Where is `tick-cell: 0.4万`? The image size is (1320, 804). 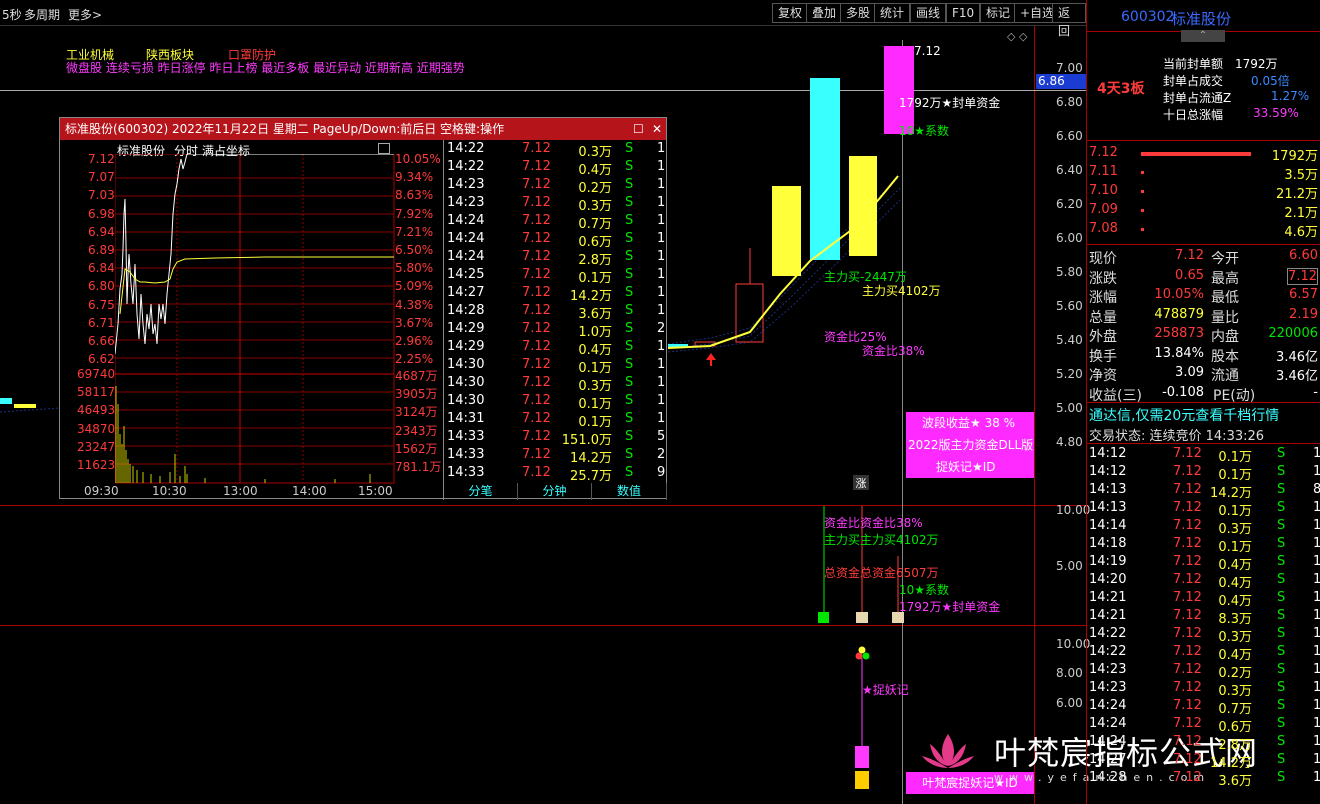
tick-cell: 0.4万 is located at coordinates (595, 170).